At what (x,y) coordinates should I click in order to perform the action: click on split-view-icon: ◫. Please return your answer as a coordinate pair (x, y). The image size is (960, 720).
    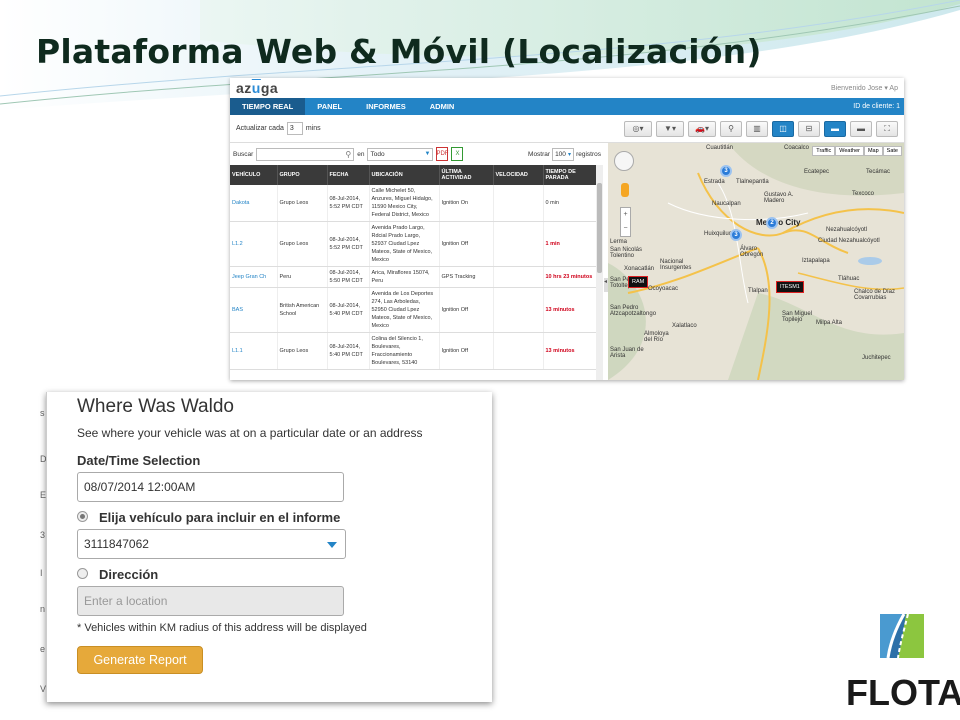
    Looking at the image, I should click on (783, 128).